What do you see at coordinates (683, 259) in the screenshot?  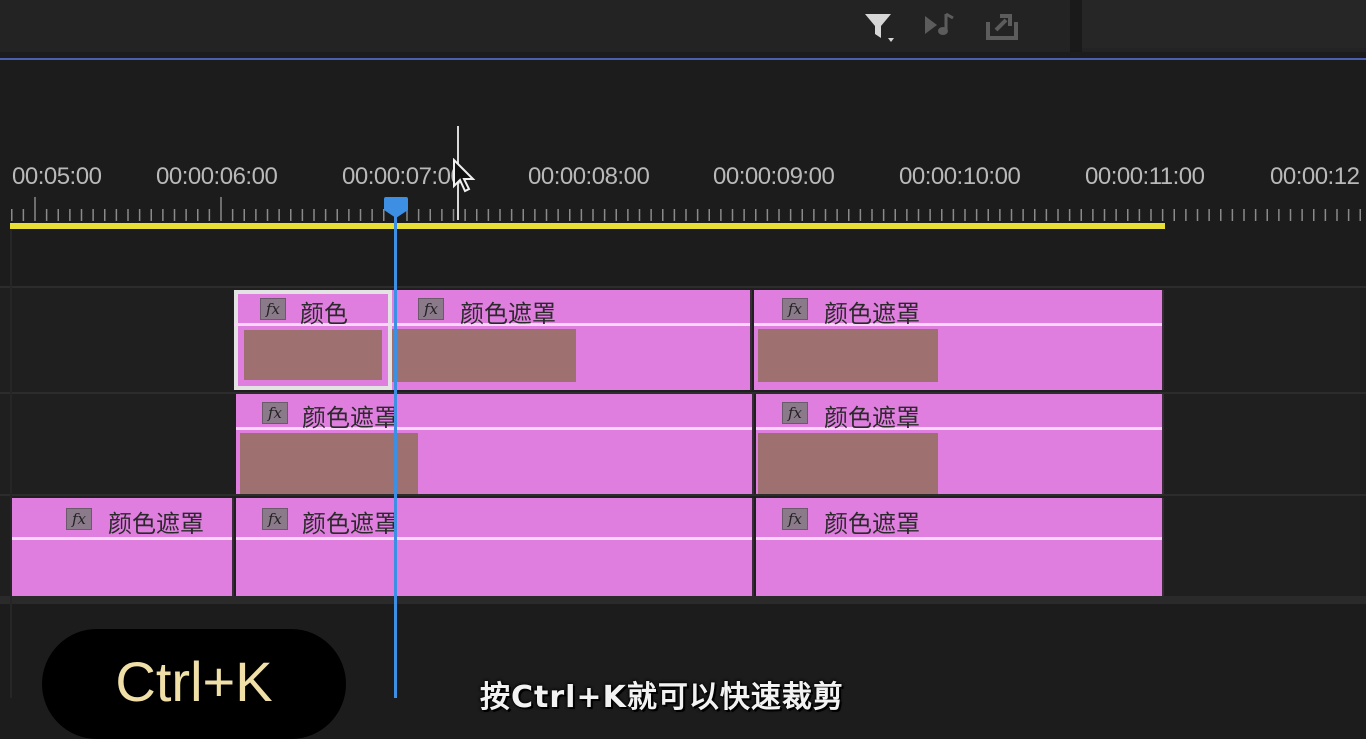 I see `track-empty` at bounding box center [683, 259].